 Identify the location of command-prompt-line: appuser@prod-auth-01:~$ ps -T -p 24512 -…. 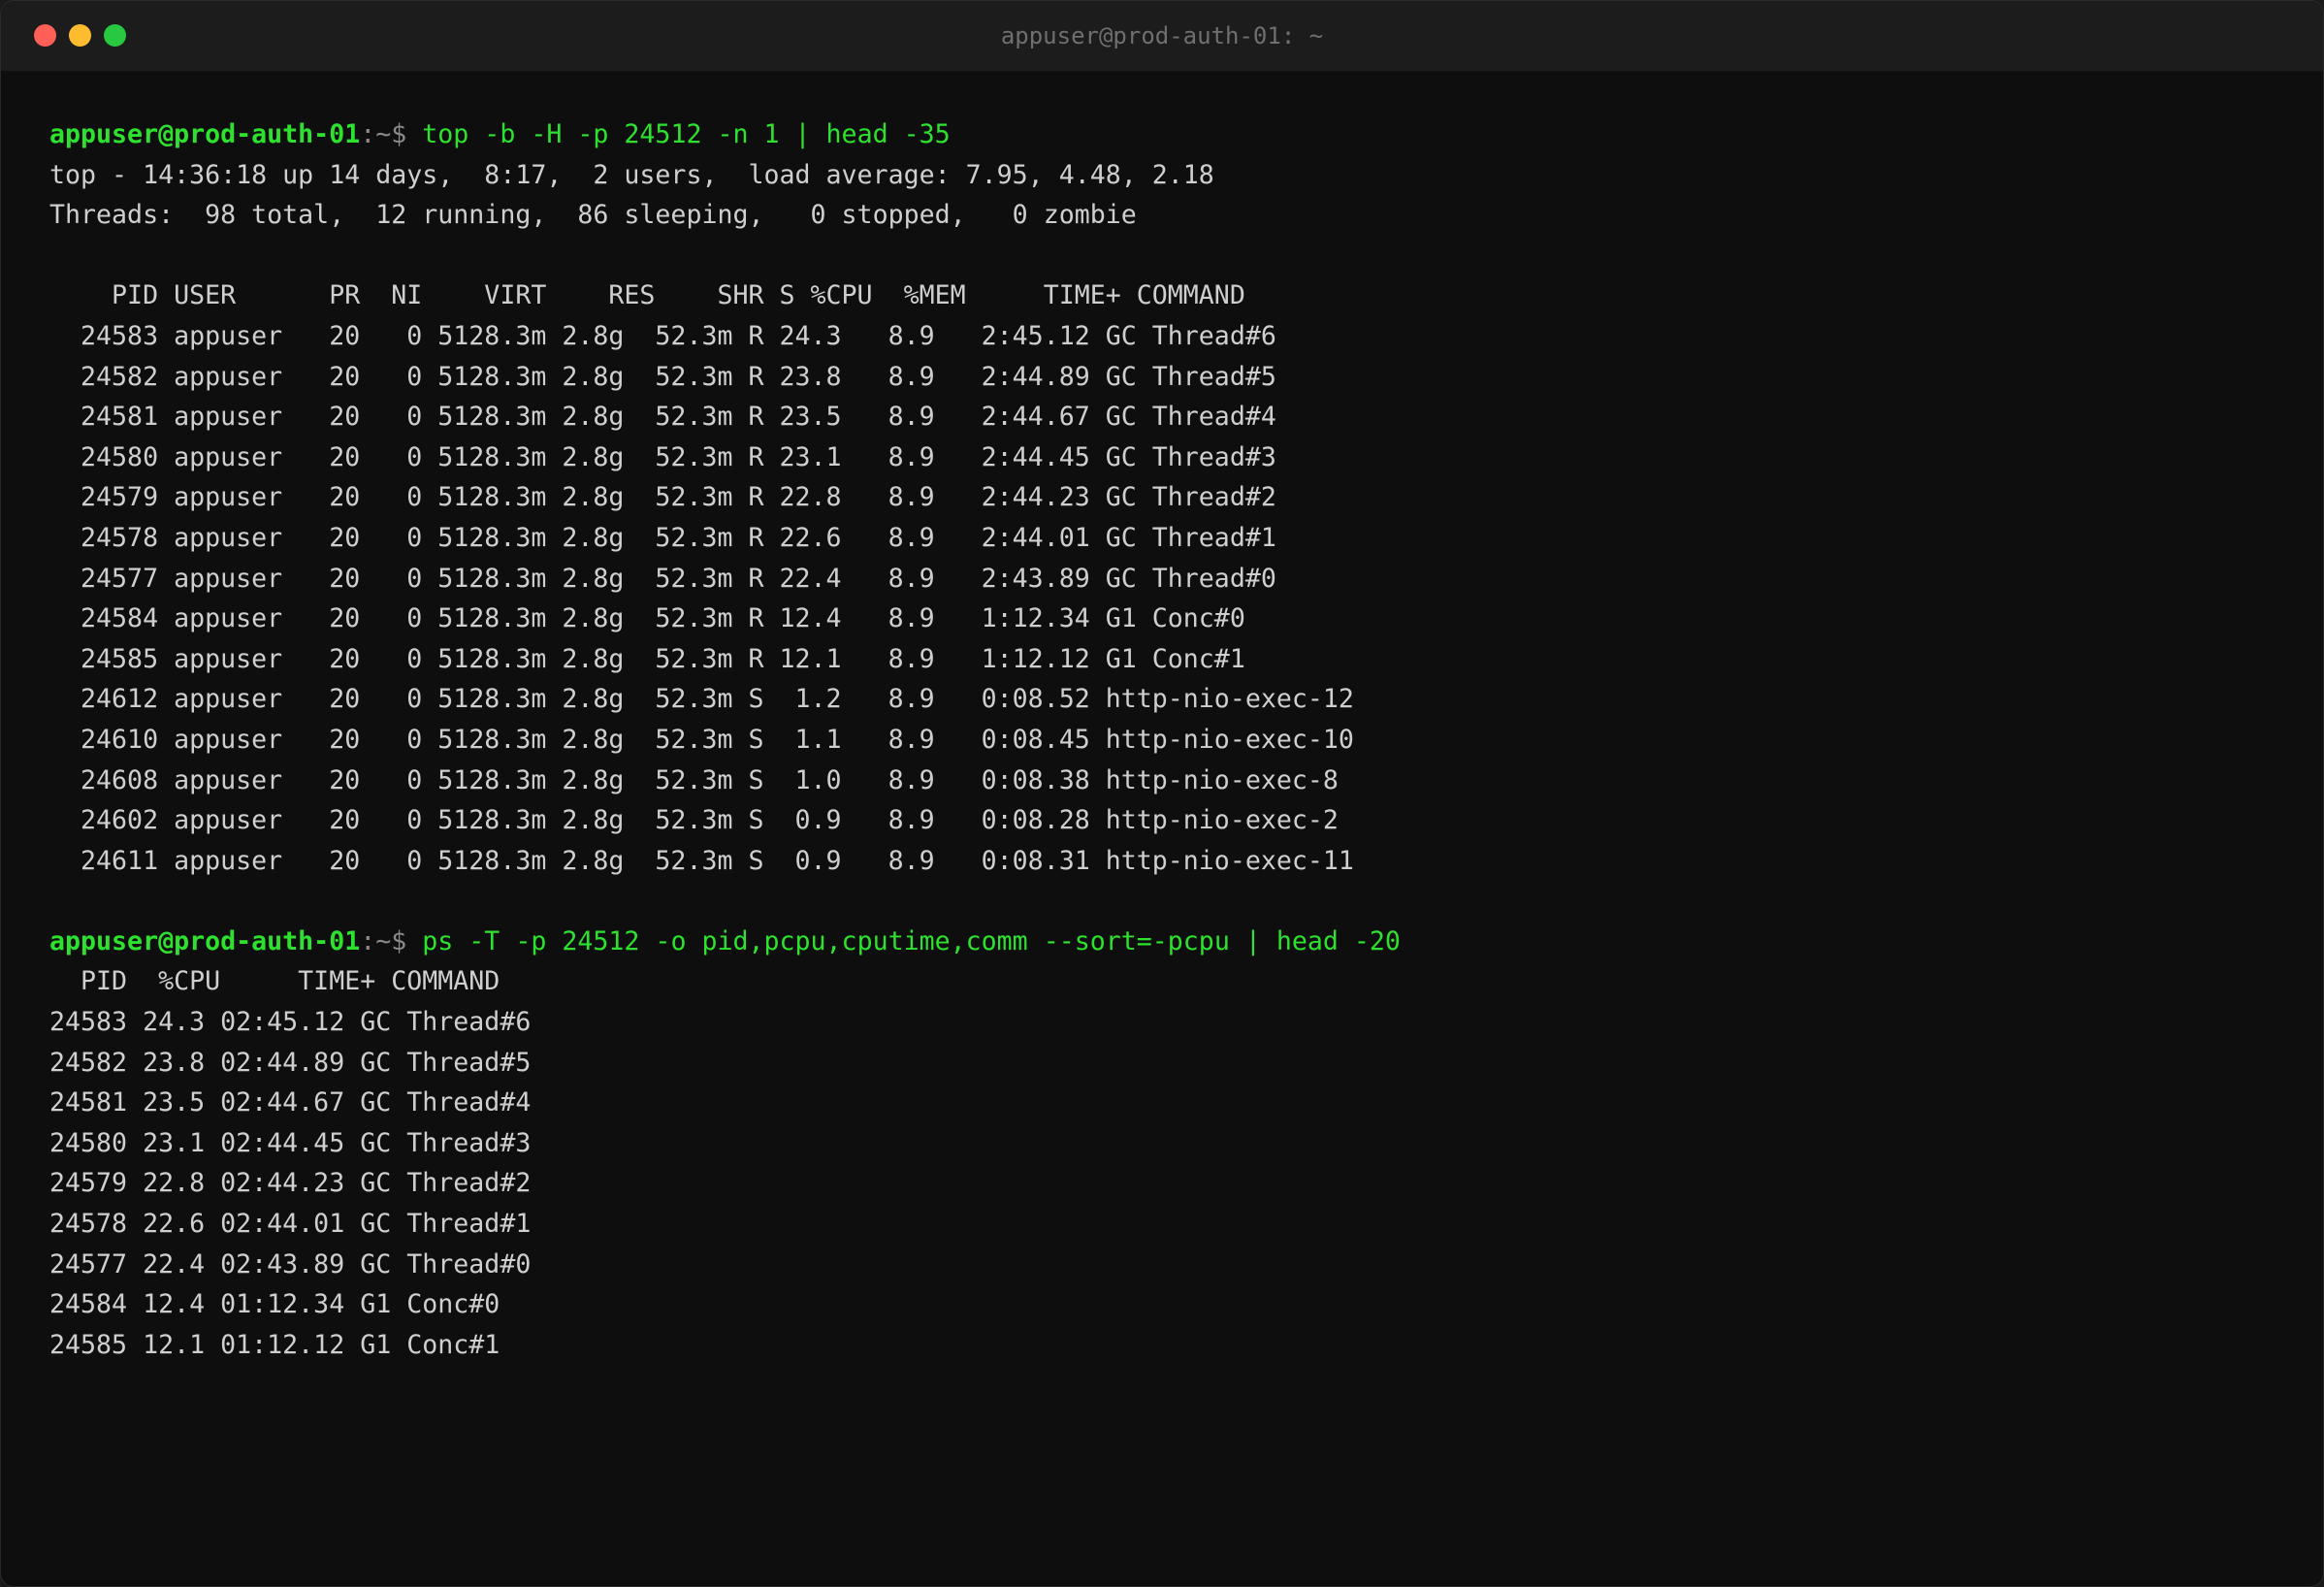
(725, 942).